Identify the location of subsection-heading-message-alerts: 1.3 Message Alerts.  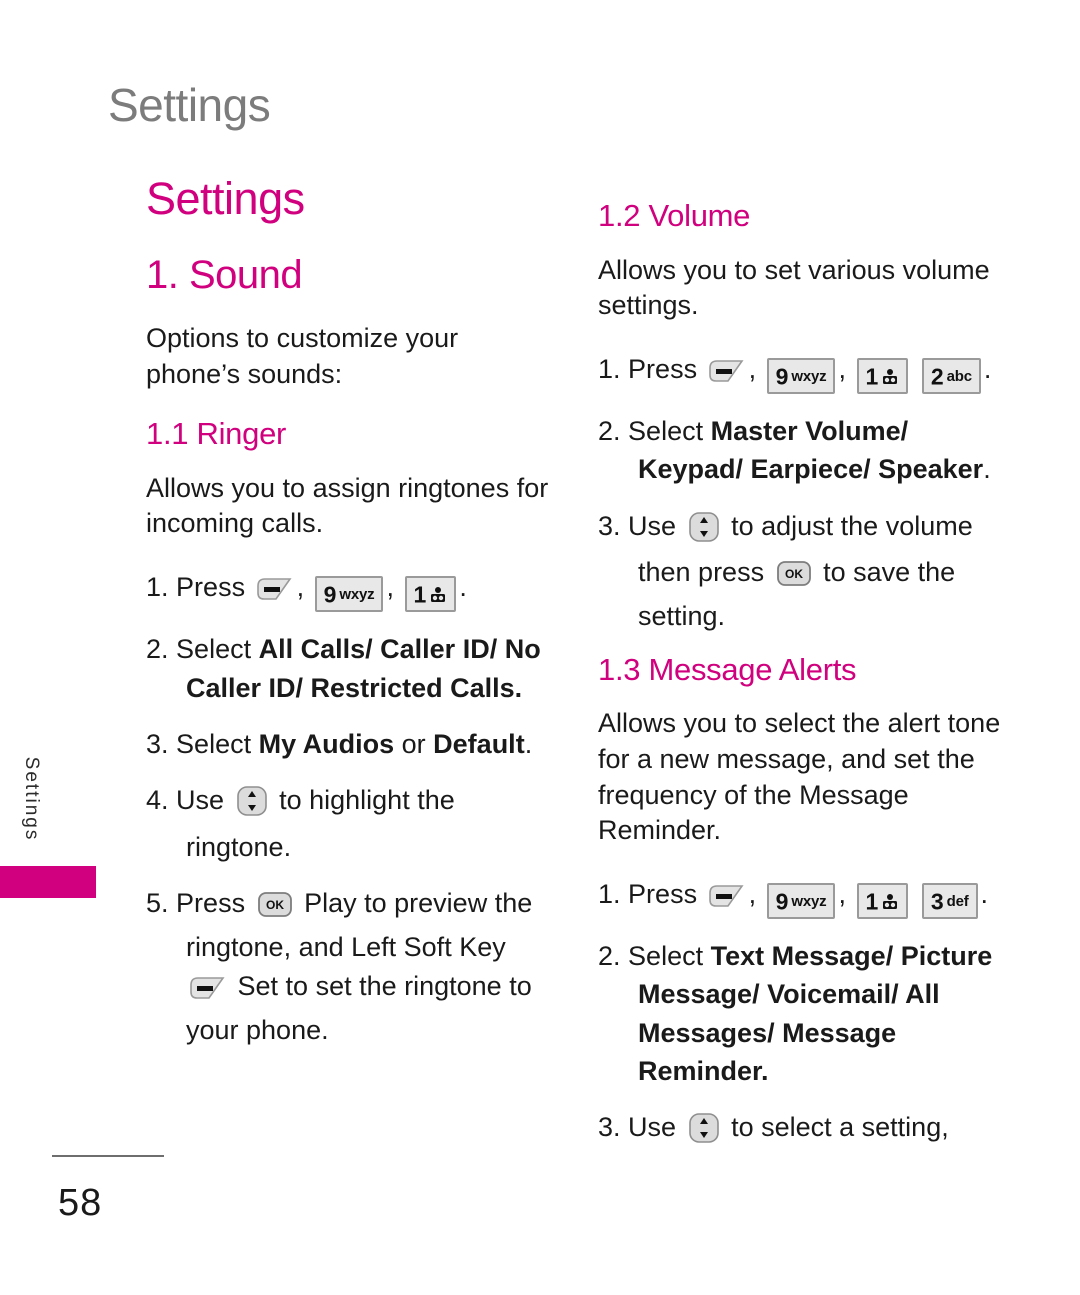
(727, 669).